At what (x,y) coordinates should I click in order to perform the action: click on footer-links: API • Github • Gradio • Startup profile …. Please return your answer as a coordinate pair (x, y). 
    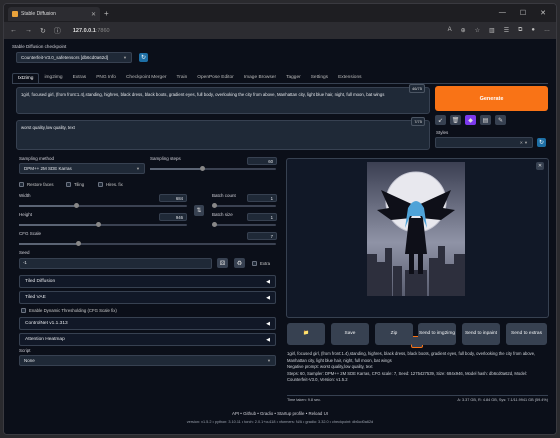
    Looking at the image, I should click on (280, 413).